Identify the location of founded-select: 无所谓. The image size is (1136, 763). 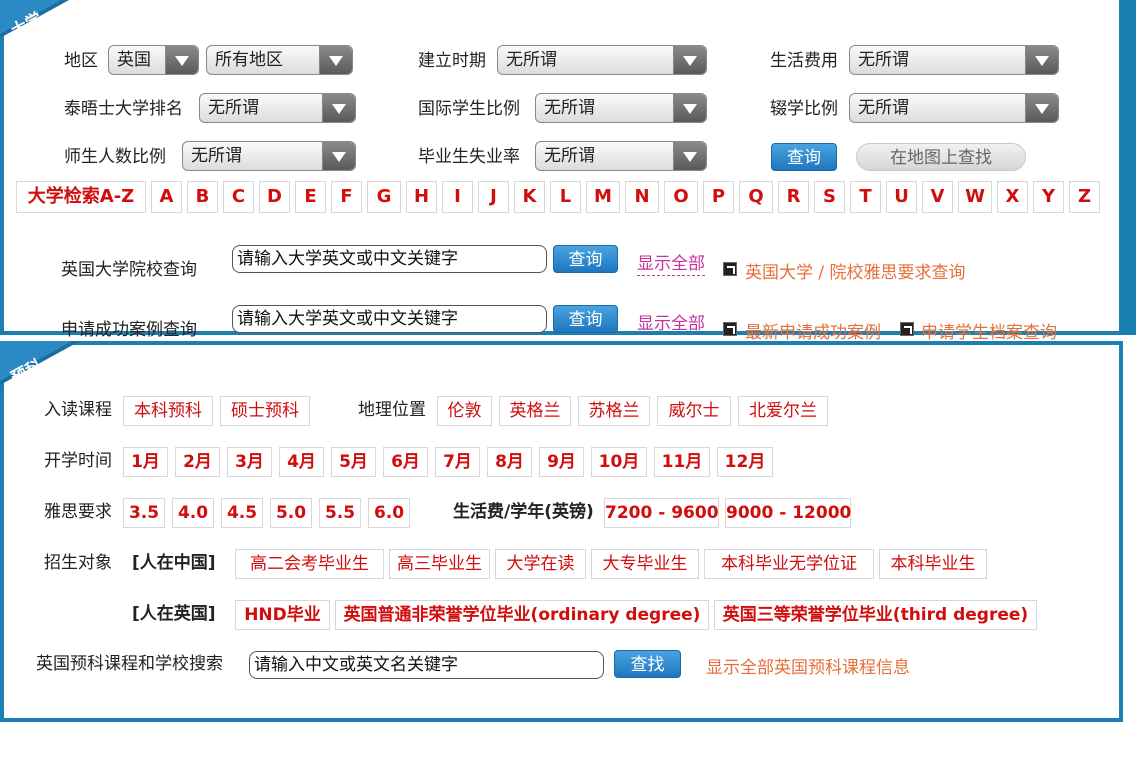
(602, 60).